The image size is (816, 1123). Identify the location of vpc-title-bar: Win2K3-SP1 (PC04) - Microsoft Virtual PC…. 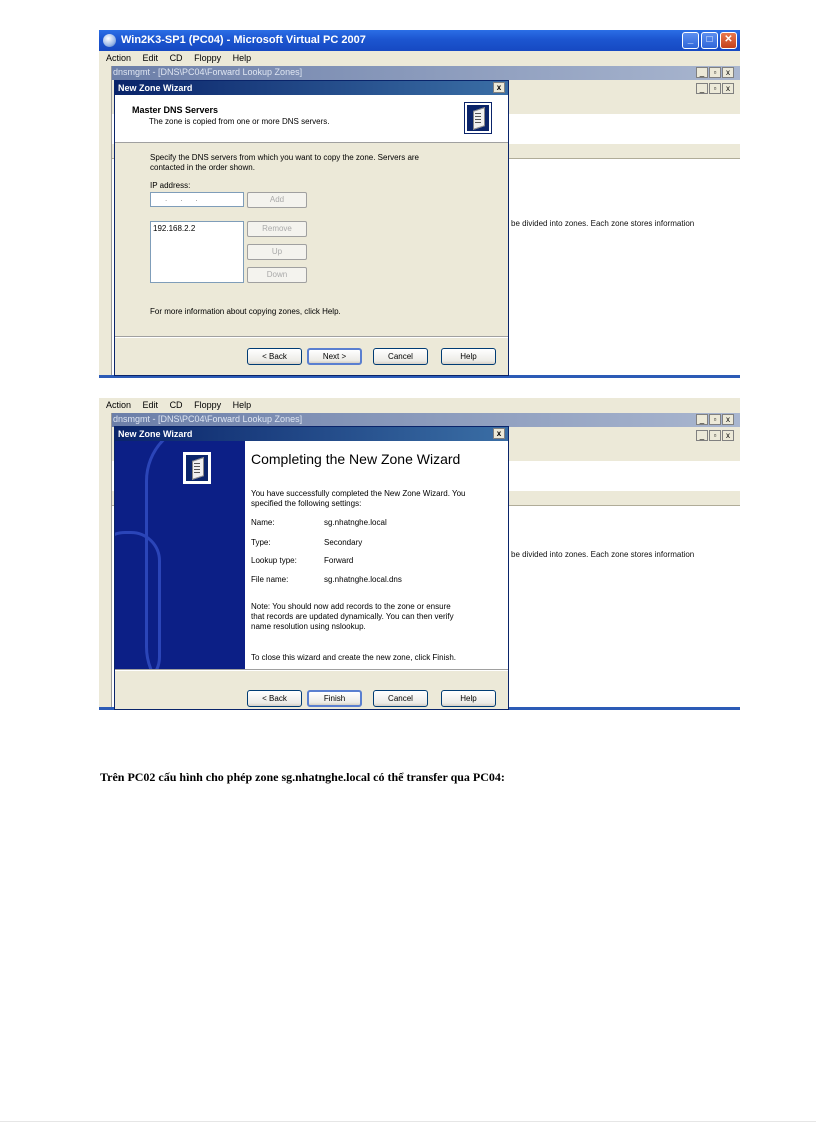
(419, 40).